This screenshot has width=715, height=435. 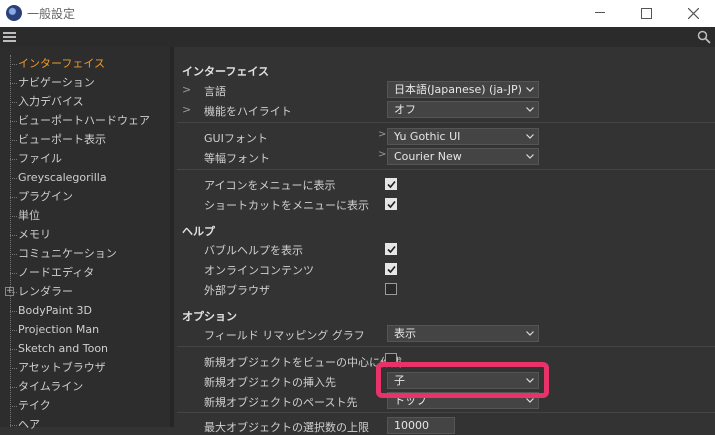 What do you see at coordinates (253, 250) in the screenshot?
I see `bubble-help-label: バブルヘルプを表示` at bounding box center [253, 250].